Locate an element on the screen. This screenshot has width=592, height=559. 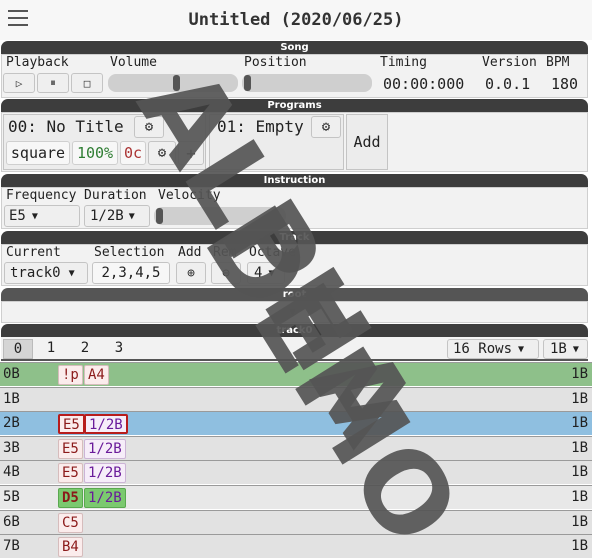
row-index: 3B is located at coordinates (11, 447).